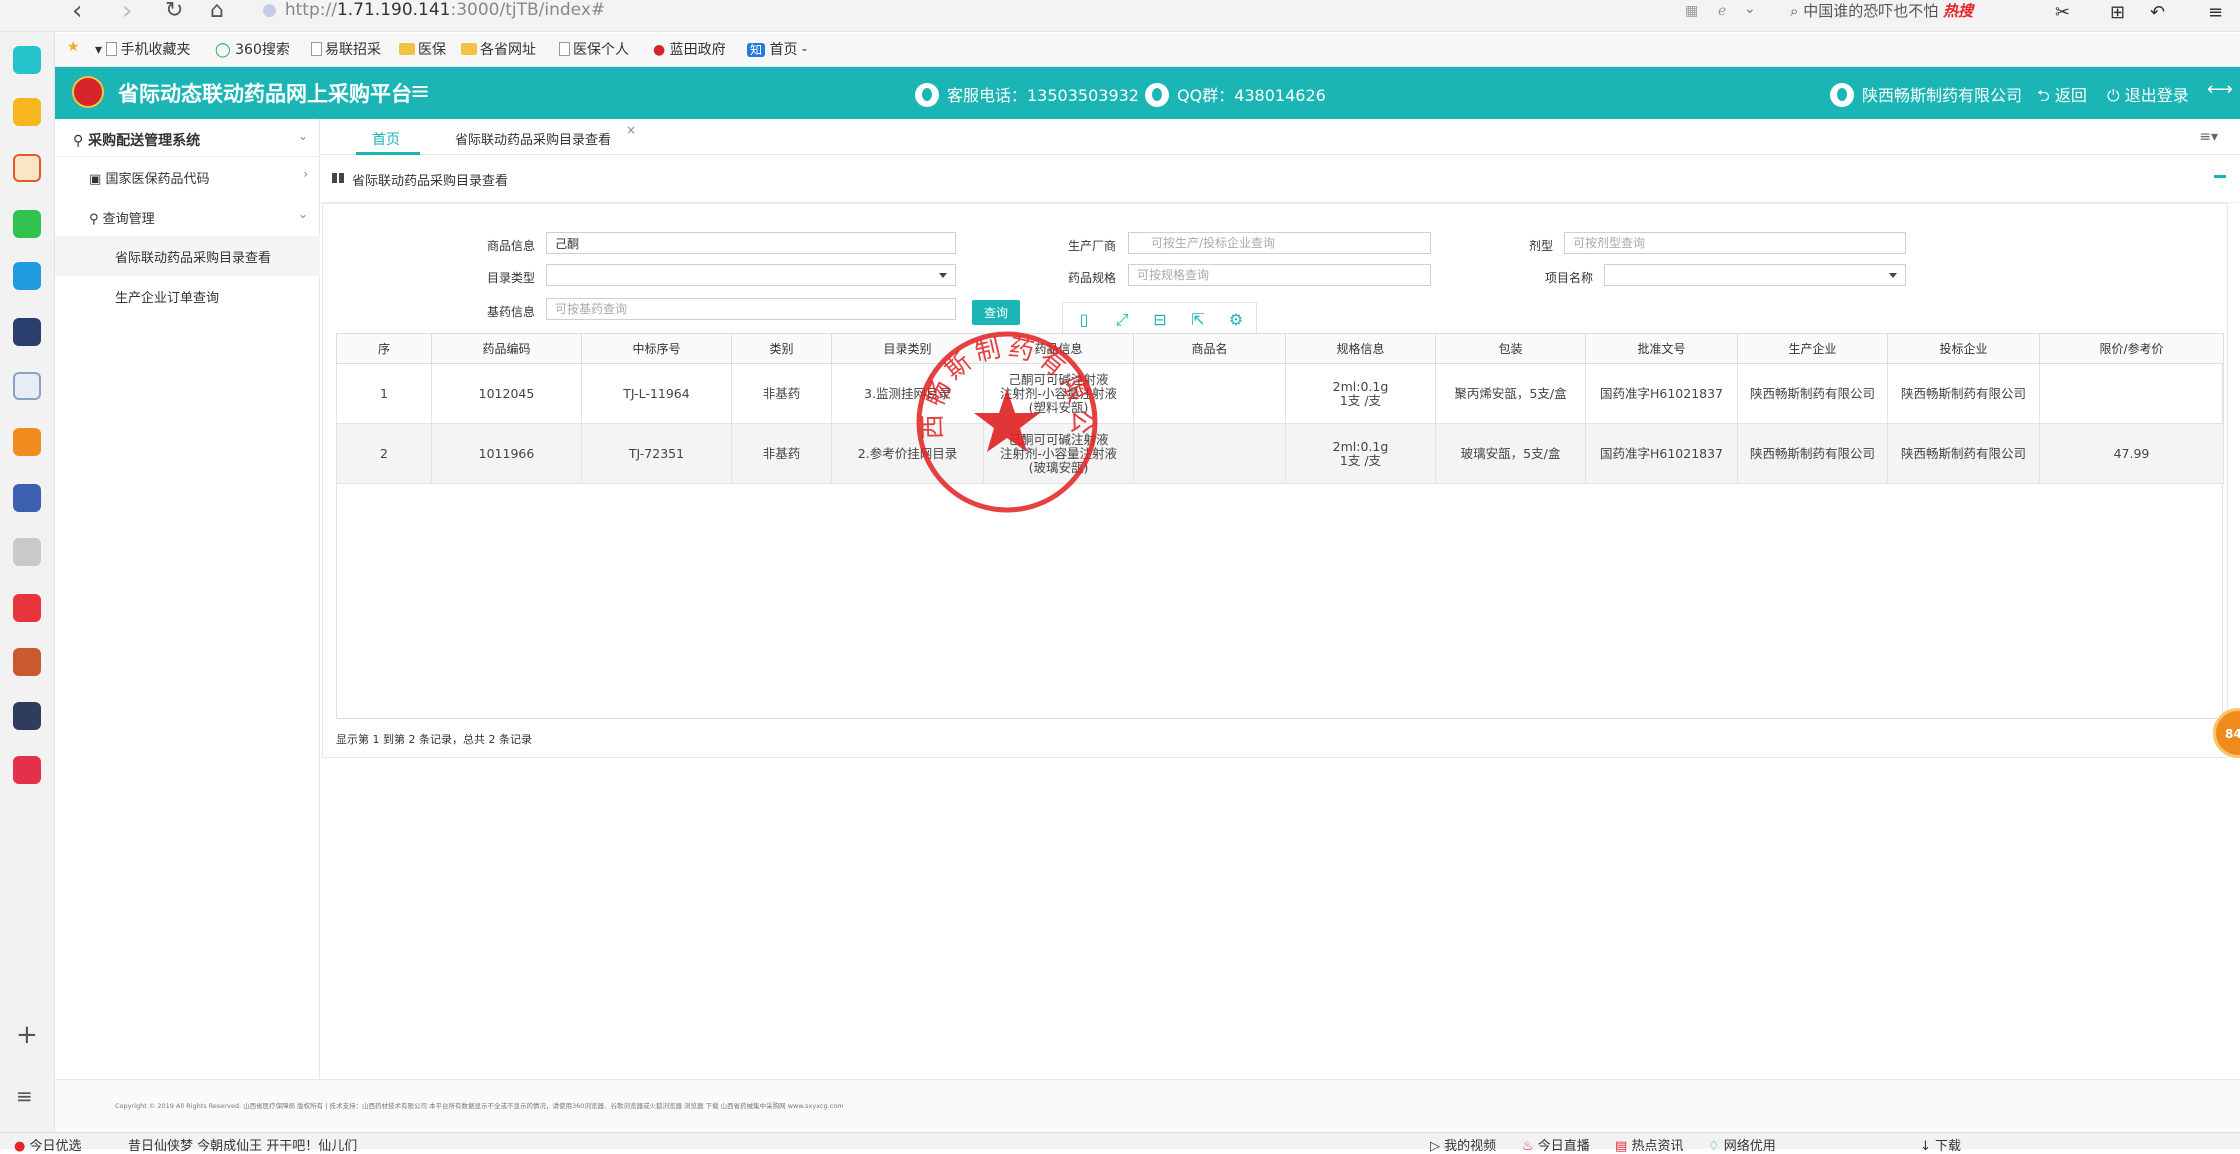 The image size is (2240, 1154). I want to click on bookmark-personal: 医保个人, so click(594, 49).